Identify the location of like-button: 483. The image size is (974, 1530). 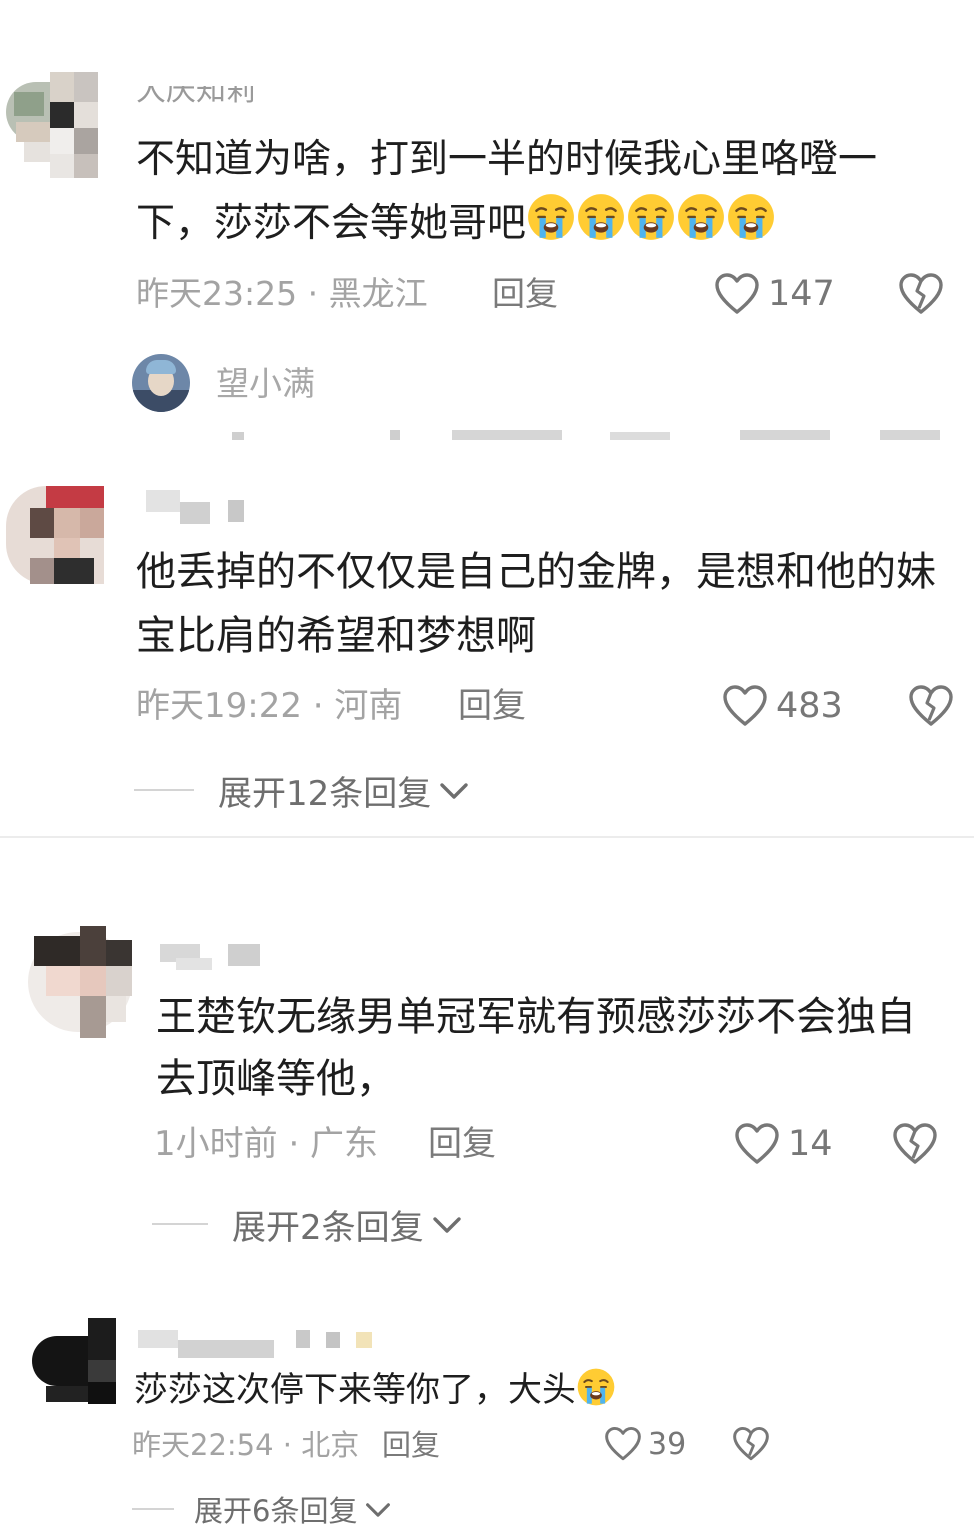
(782, 706).